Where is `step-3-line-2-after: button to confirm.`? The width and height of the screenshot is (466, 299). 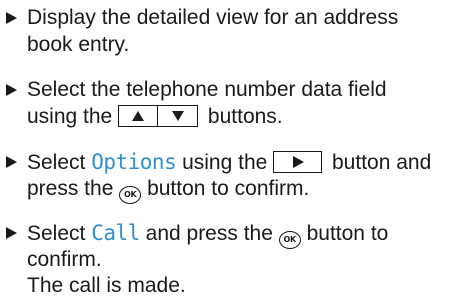
step-3-line-2-after: button to confirm. is located at coordinates (228, 188).